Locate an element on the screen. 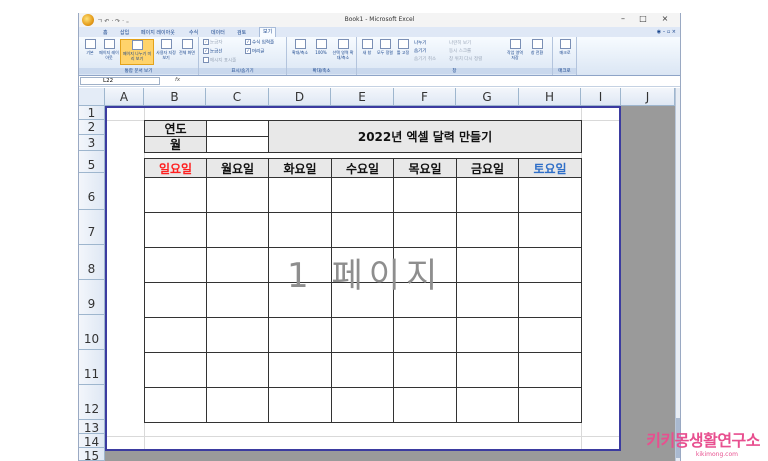 Image resolution: width=768 pixels, height=461 pixels. weekday-header-cell: 월요일 is located at coordinates (237, 168).